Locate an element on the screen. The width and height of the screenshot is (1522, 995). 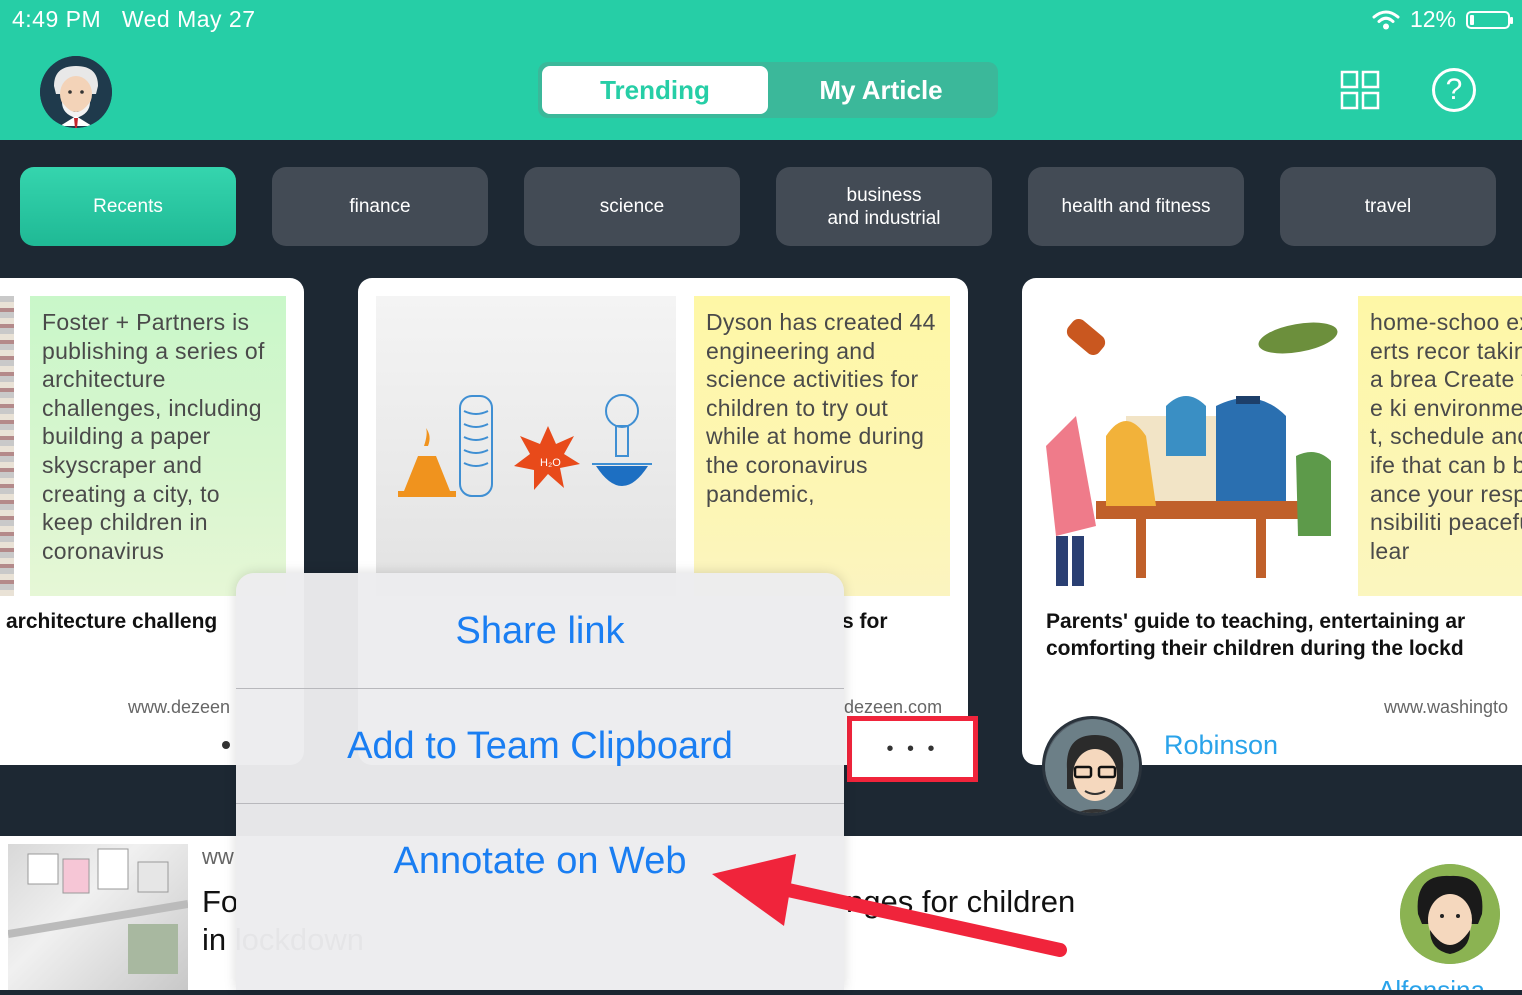
help-icon: ? is located at coordinates (1454, 90).